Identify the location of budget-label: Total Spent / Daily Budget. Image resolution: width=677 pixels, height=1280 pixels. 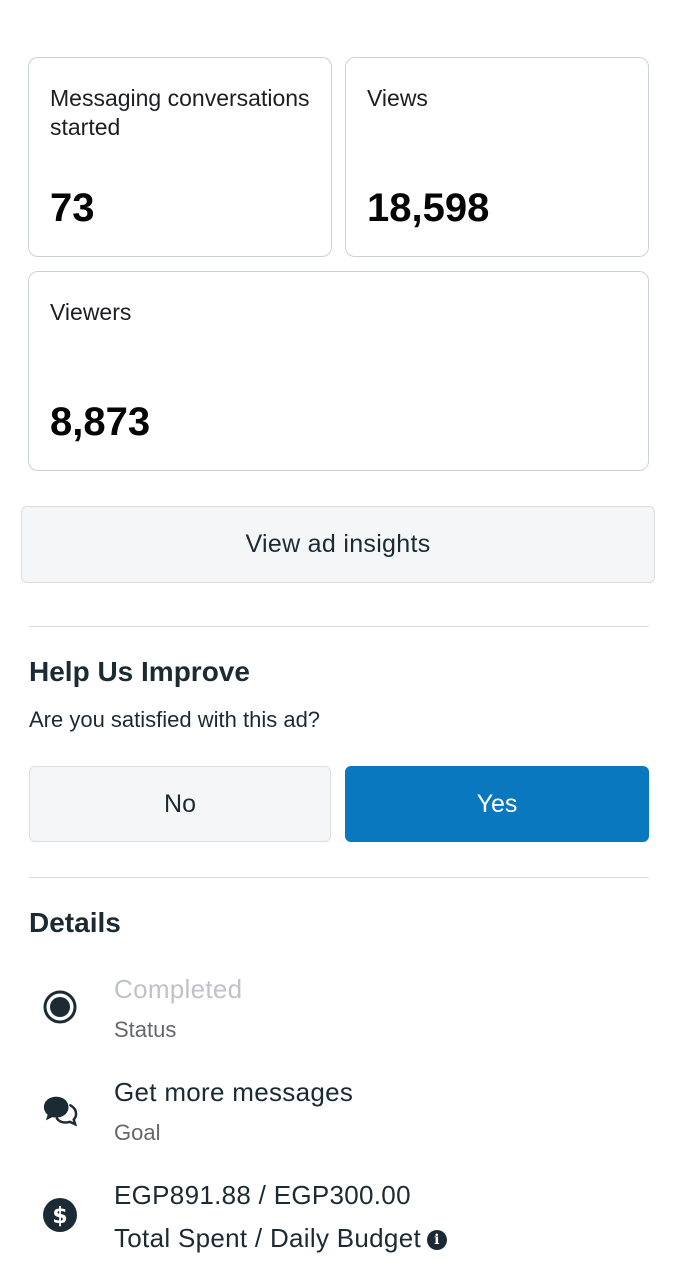
(267, 1238).